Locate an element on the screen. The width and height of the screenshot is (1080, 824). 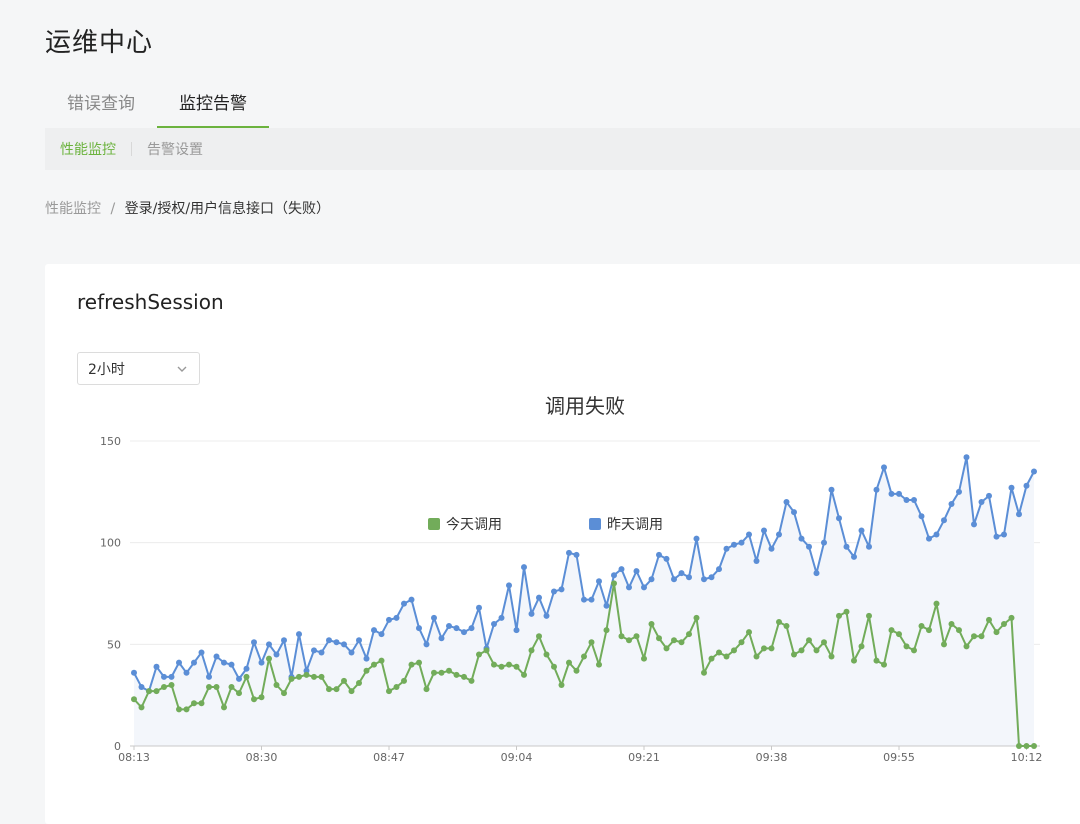
legend-item-today: 今天调用 is located at coordinates (465, 524).